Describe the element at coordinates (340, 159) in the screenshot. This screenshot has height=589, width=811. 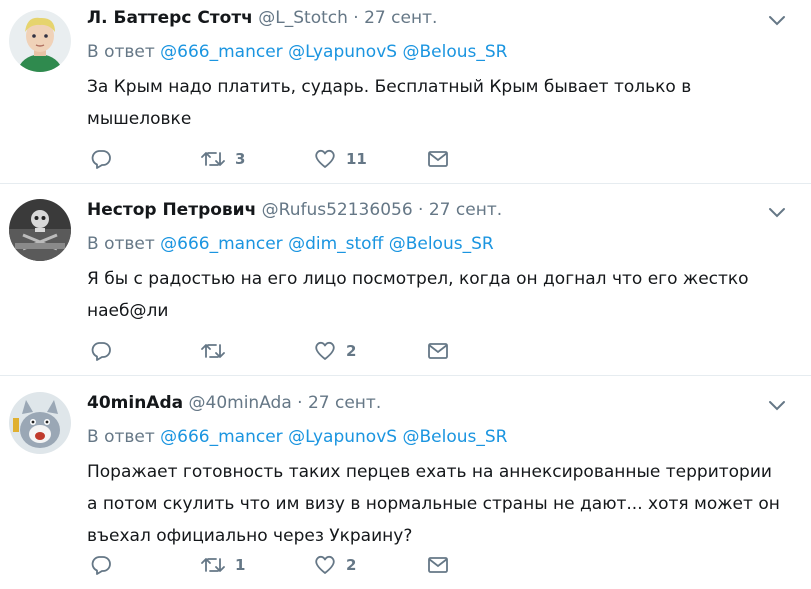
I see `like-button: 11` at that location.